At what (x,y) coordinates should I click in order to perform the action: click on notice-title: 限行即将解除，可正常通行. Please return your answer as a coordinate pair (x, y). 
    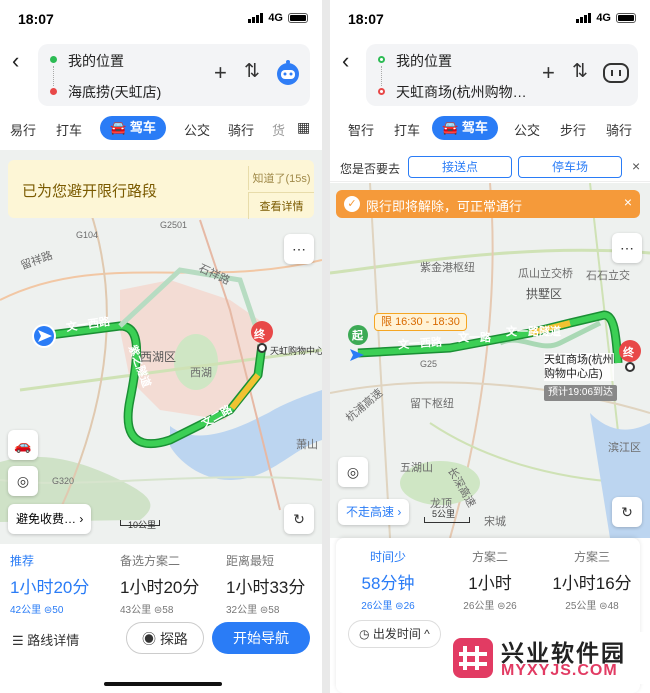
    Looking at the image, I should click on (444, 206).